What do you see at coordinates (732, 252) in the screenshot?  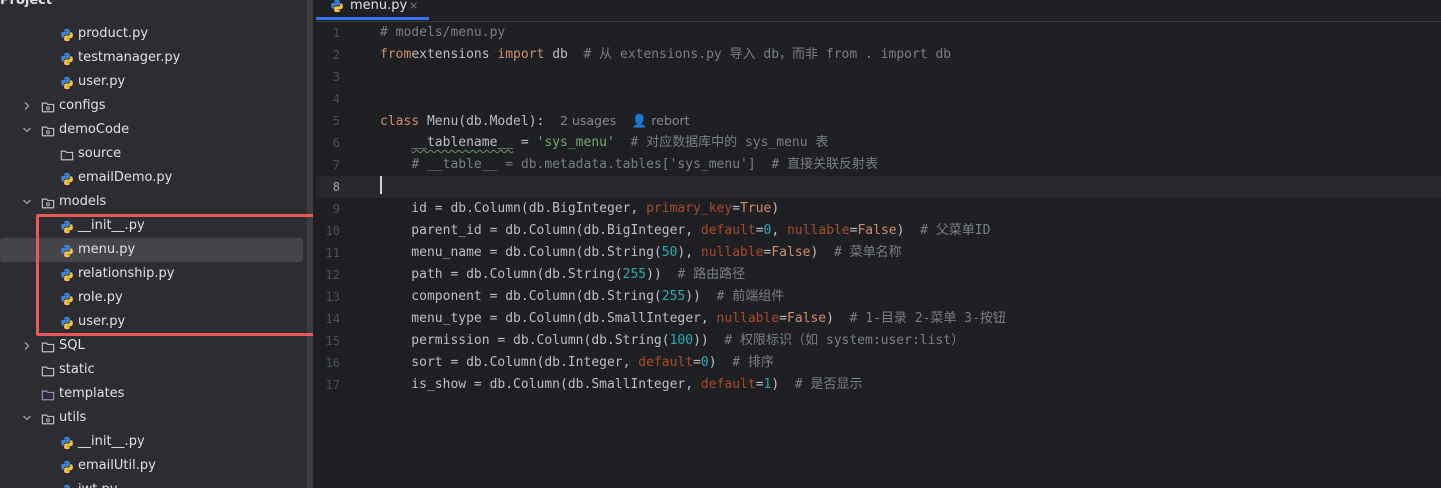 I see `code-token: nullable` at bounding box center [732, 252].